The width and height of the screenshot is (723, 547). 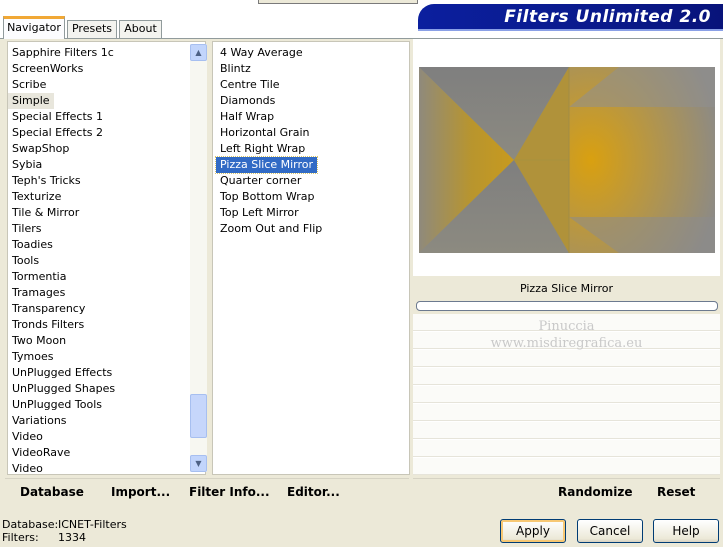 What do you see at coordinates (39, 421) in the screenshot?
I see `category-item: Variations` at bounding box center [39, 421].